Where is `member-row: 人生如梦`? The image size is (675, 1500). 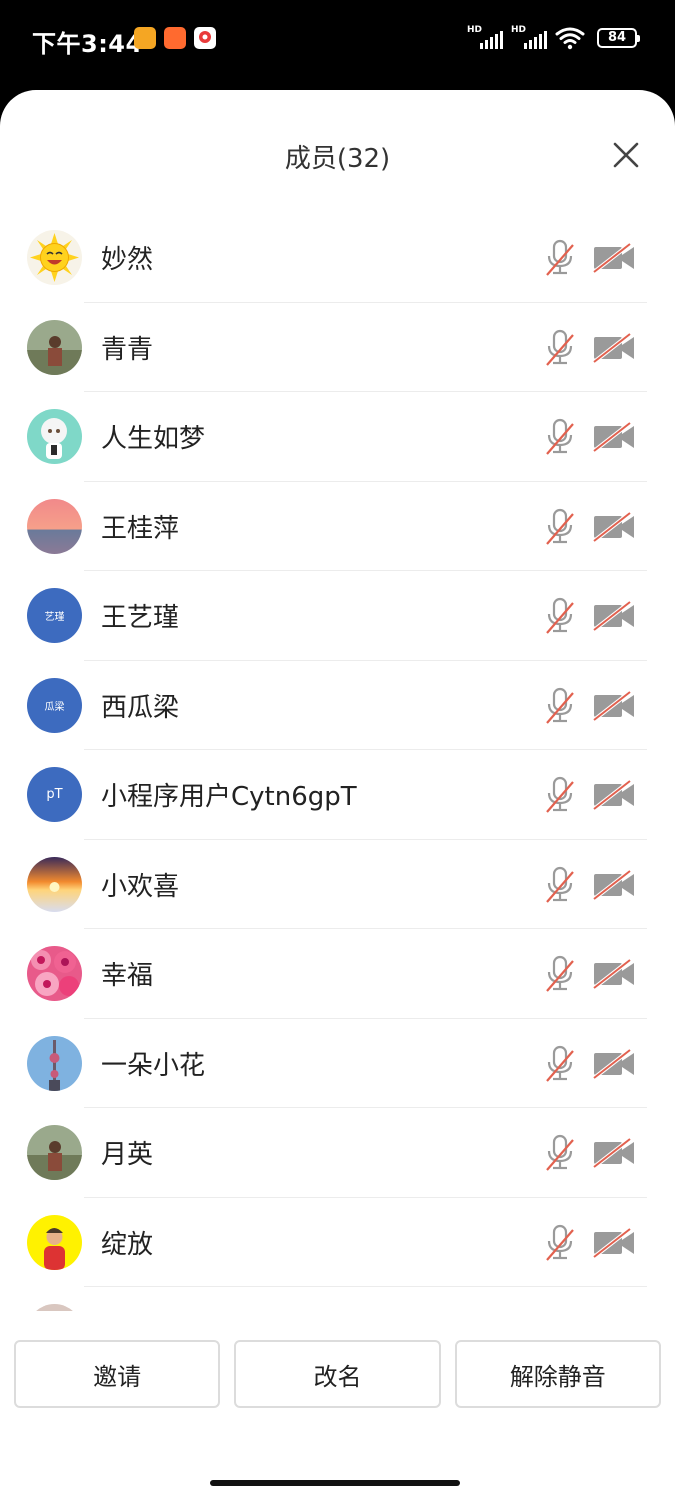
member-row: 人生如梦 is located at coordinates (337, 437).